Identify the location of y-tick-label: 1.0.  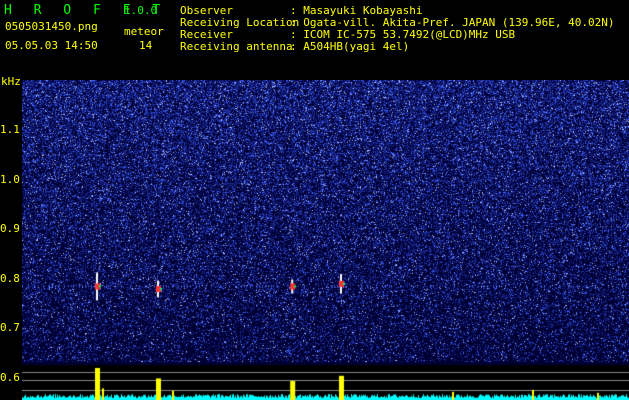
(10, 179).